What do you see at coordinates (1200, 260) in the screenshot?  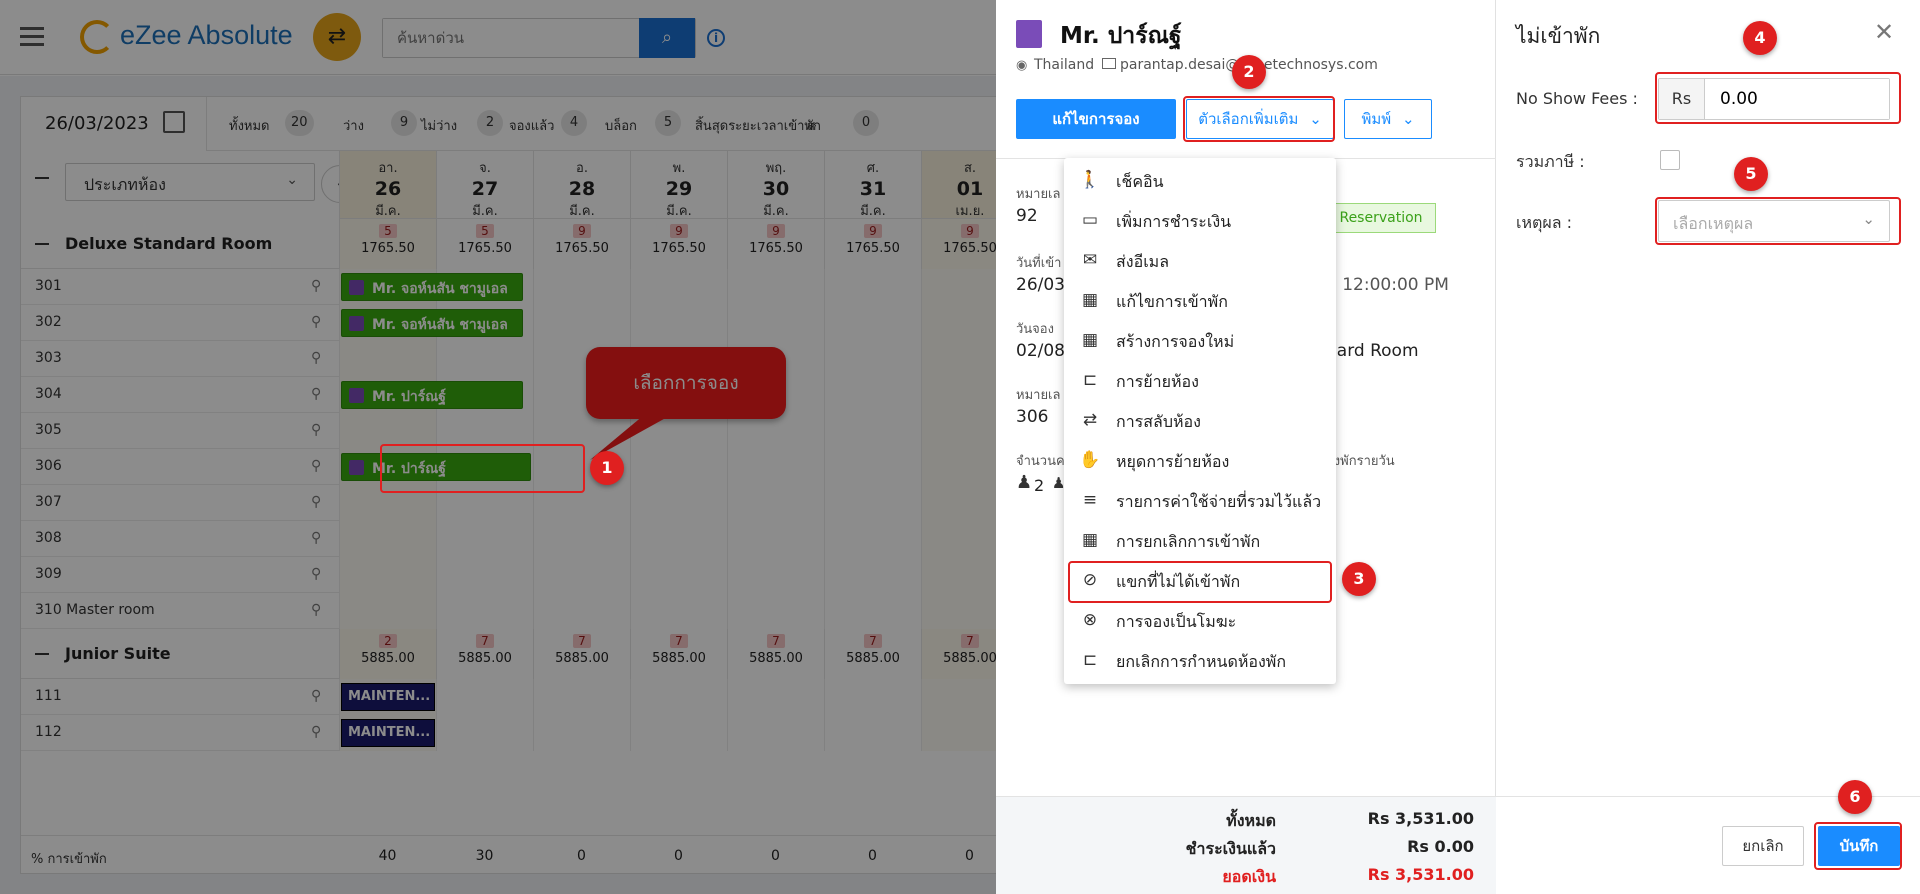 I see `menu-item: ✉ ส่งอีเมล` at bounding box center [1200, 260].